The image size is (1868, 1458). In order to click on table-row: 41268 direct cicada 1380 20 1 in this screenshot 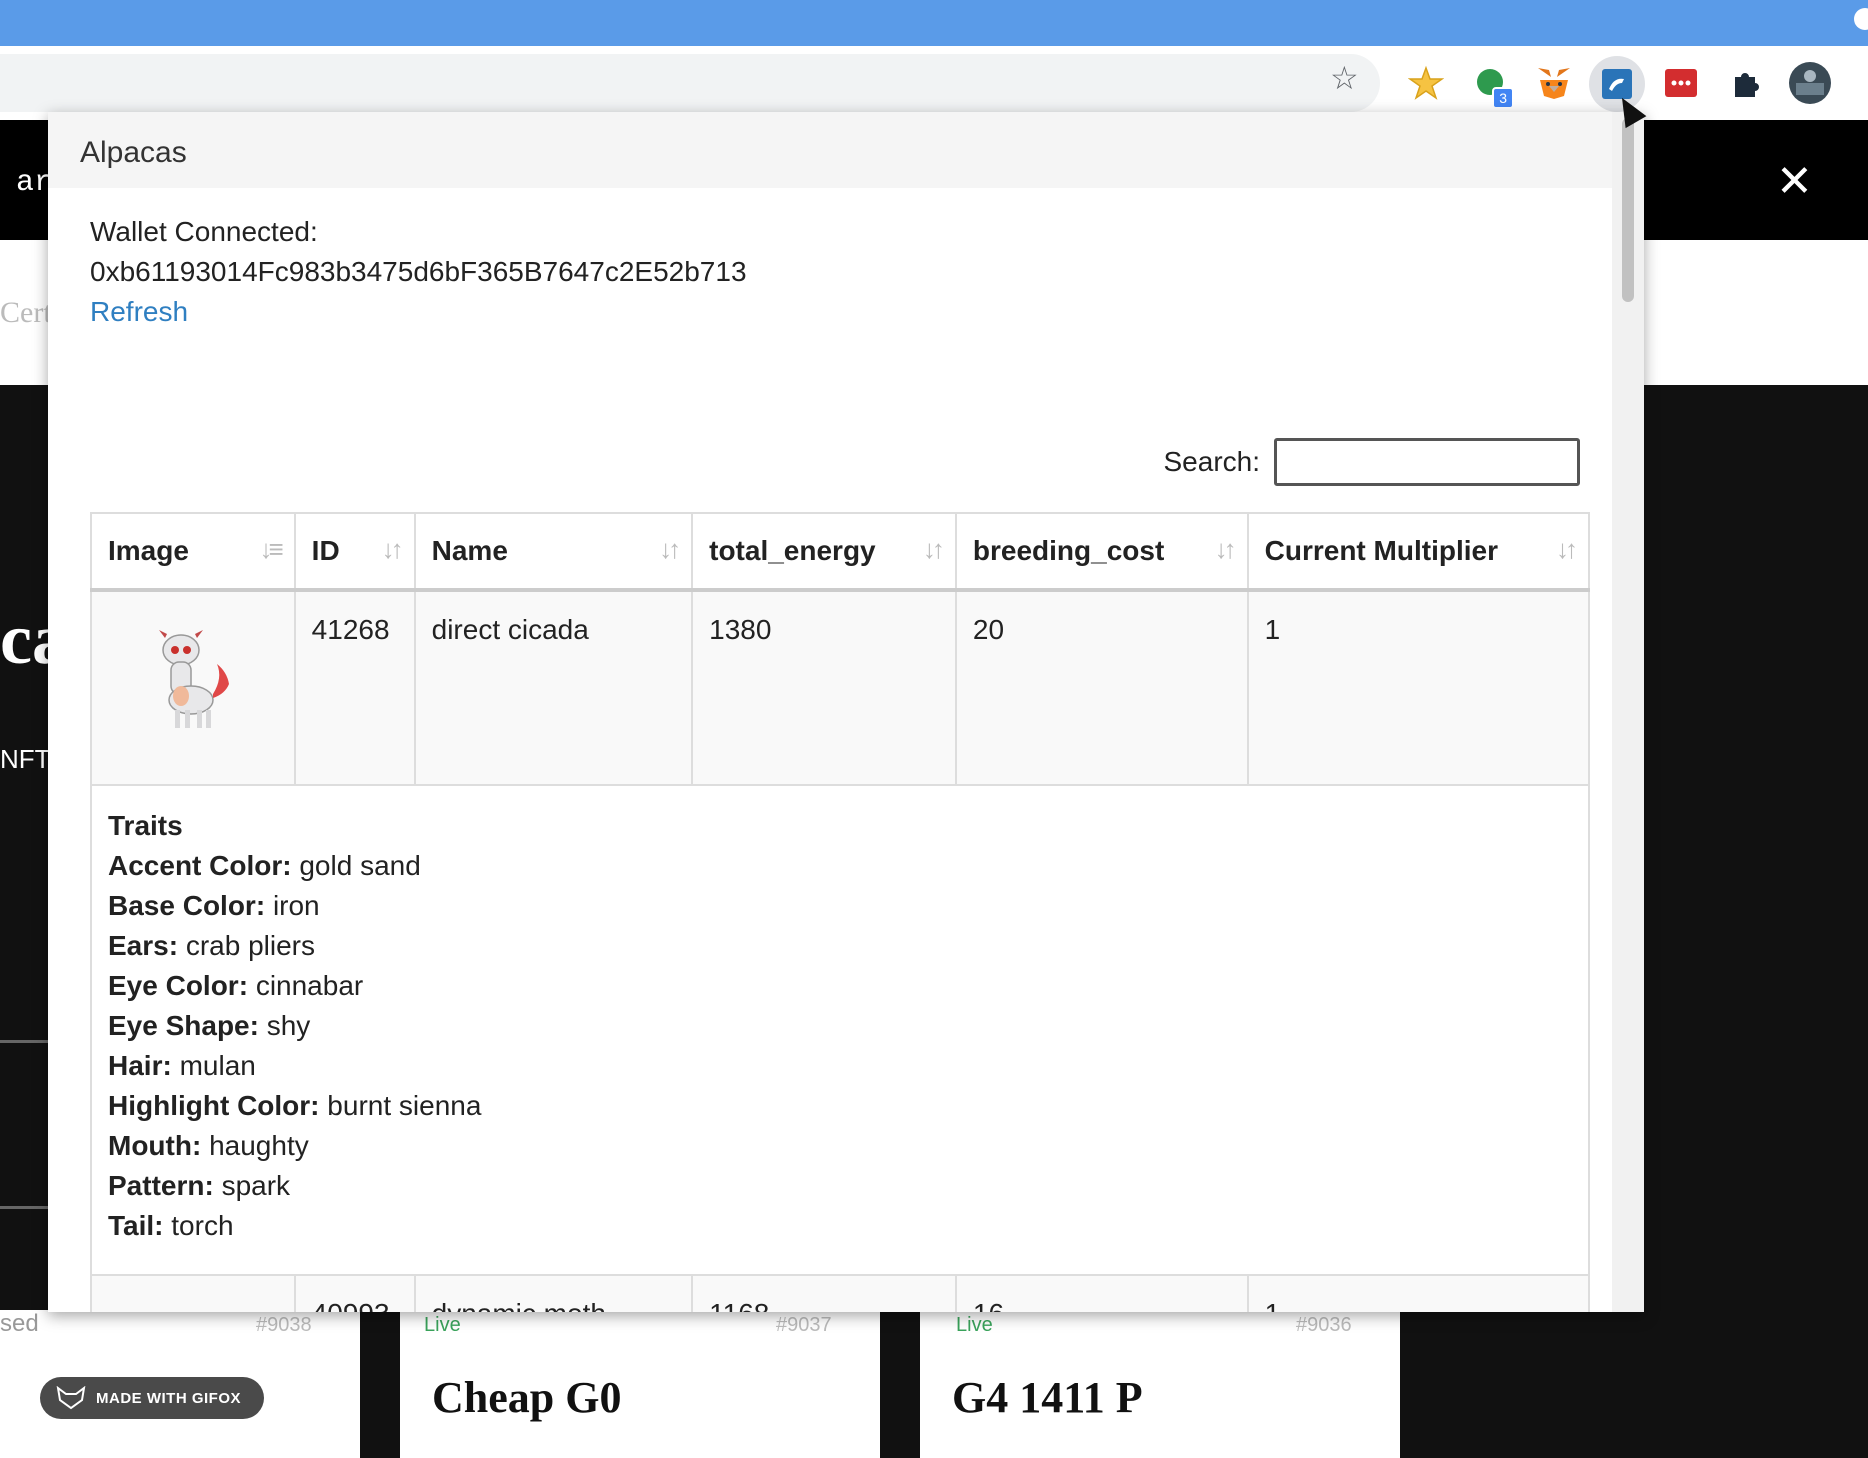, I will do `click(840, 687)`.